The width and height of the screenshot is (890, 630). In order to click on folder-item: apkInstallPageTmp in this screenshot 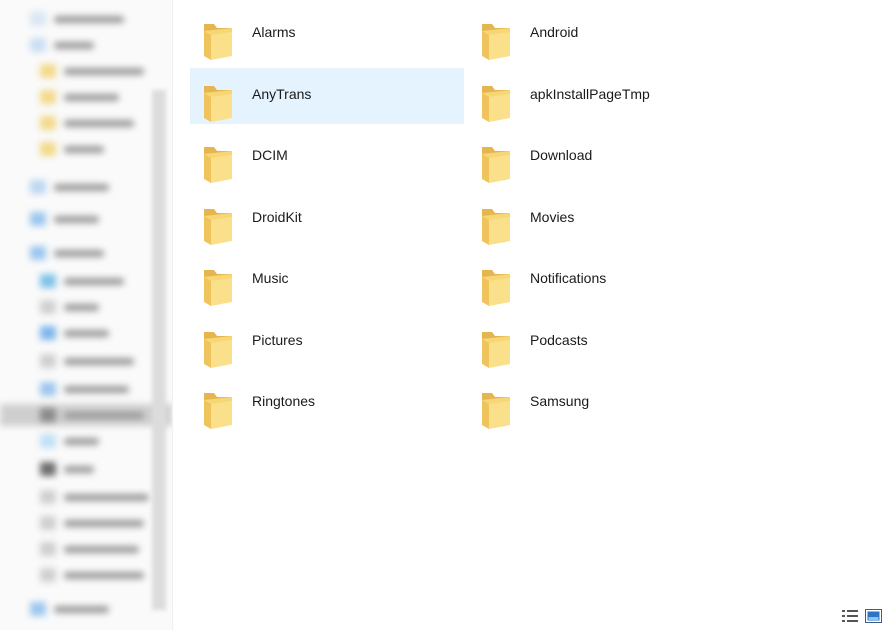, I will do `click(605, 96)`.